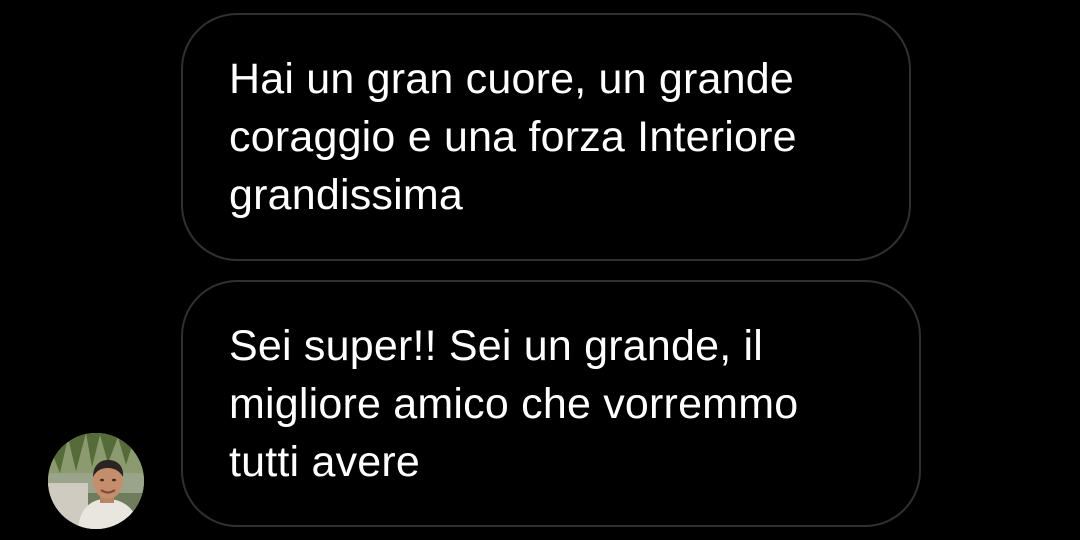  I want to click on sender-avatar, so click(96, 481).